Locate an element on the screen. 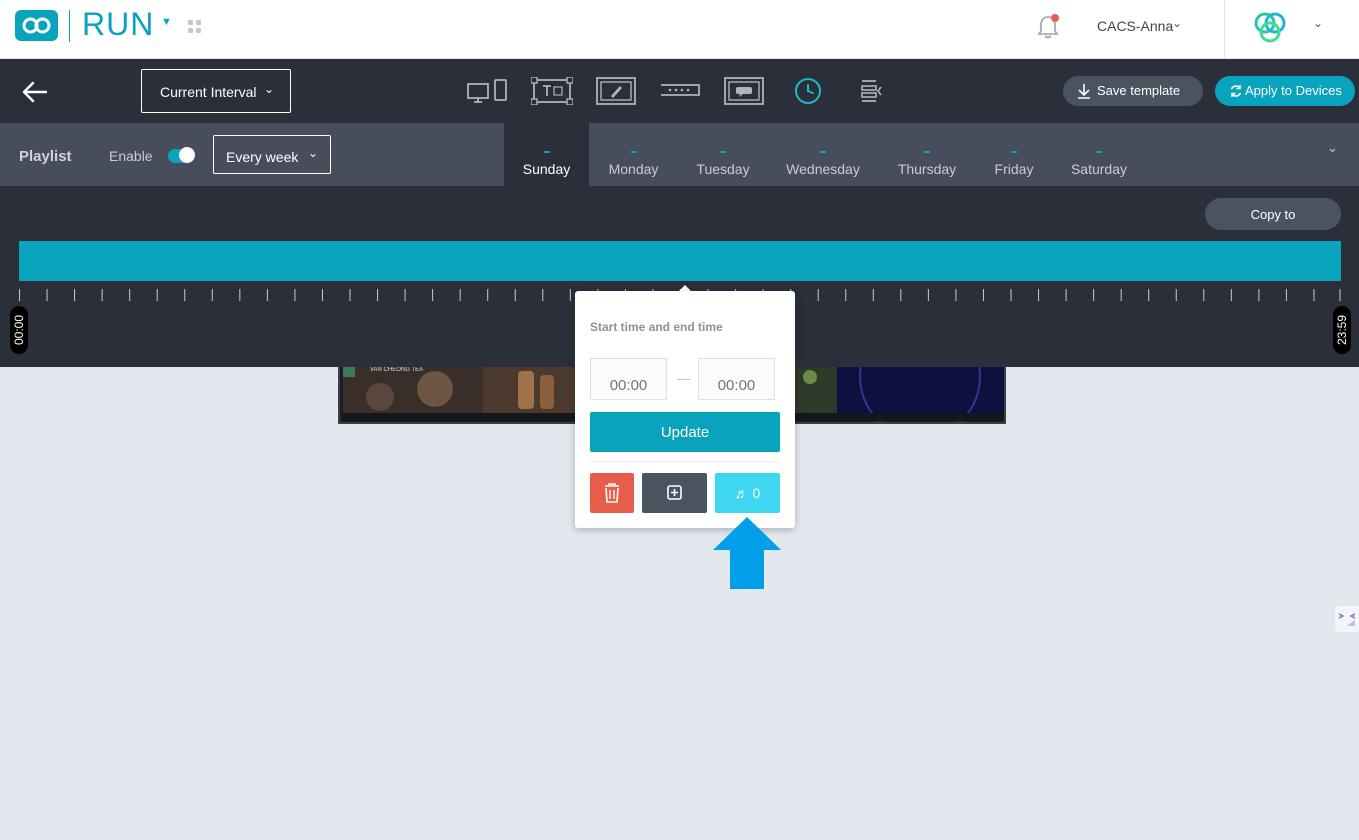 Image resolution: width=1359 pixels, height=840 pixels. tab-sunday: Sunday is located at coordinates (546, 154).